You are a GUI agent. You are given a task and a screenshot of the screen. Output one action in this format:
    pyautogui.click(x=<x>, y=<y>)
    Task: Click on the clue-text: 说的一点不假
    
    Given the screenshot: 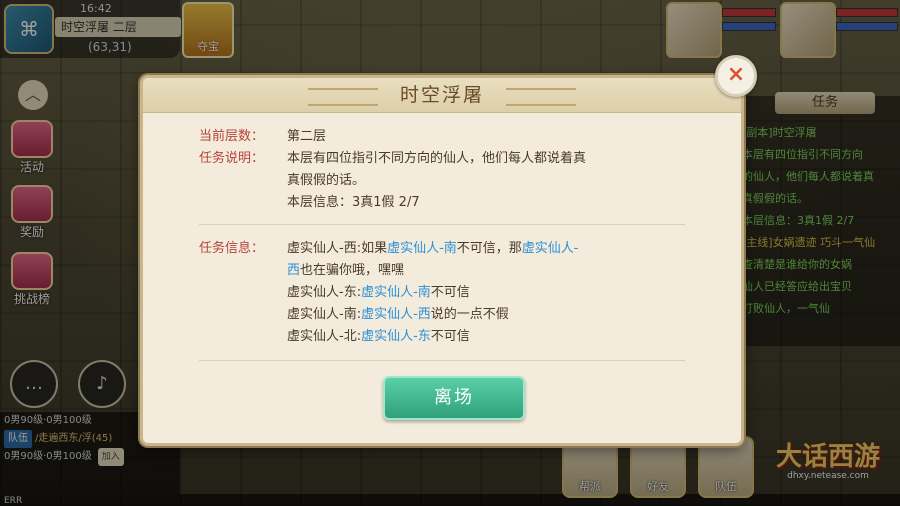 What is the action you would take?
    pyautogui.click(x=469, y=314)
    